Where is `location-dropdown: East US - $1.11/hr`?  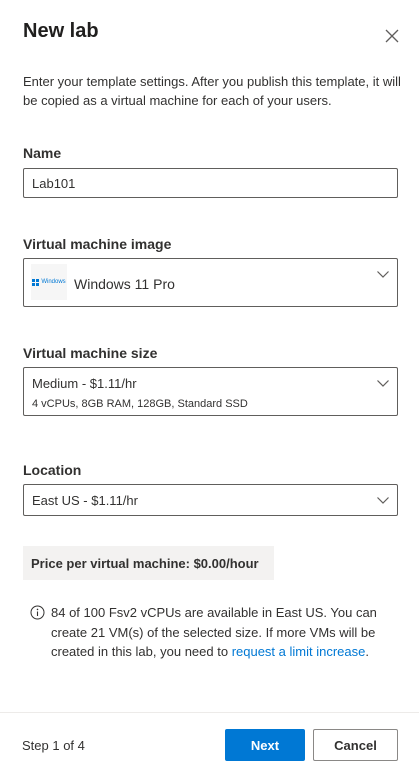
location-dropdown: East US - $1.11/hr is located at coordinates (210, 500).